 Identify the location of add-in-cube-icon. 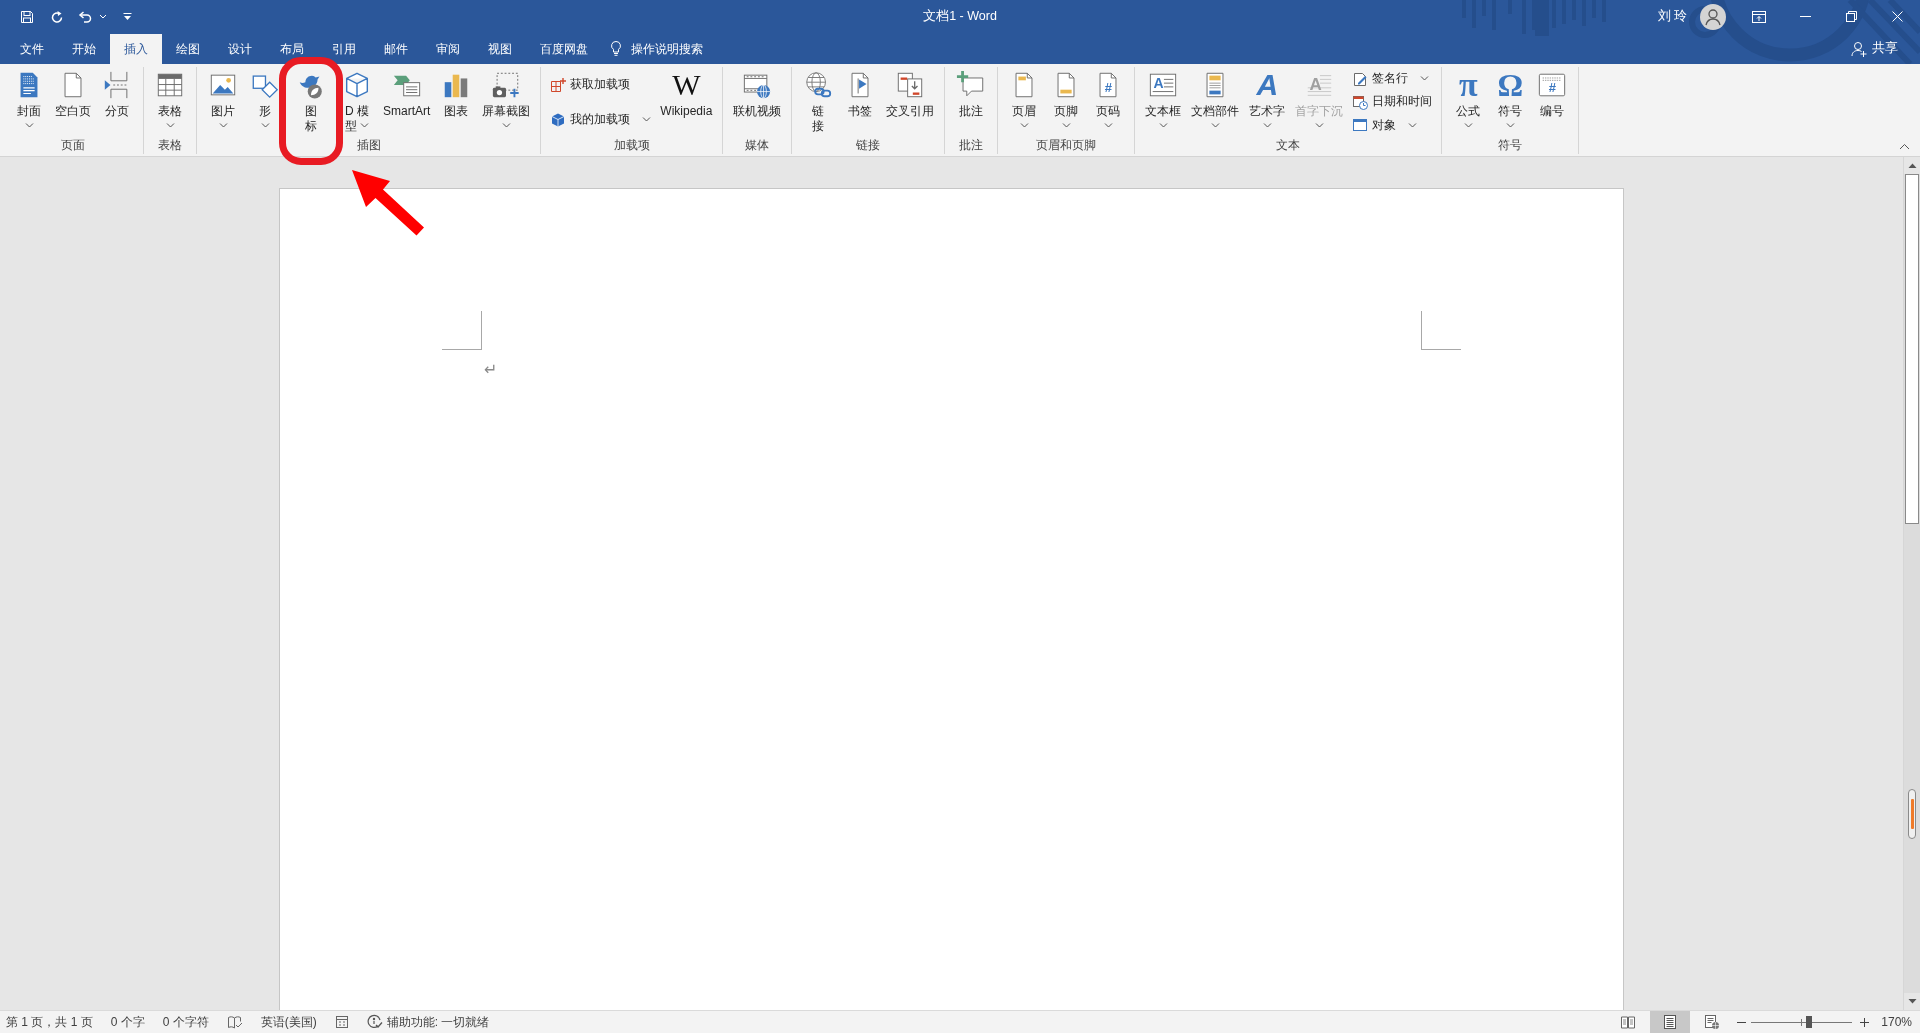
(558, 119).